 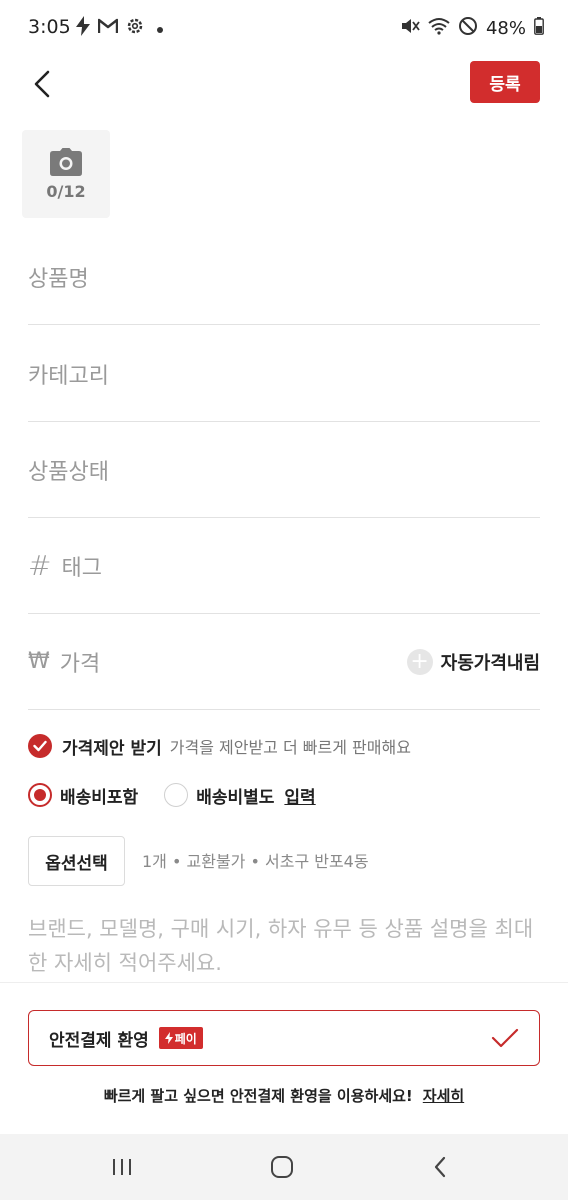 What do you see at coordinates (66, 191) in the screenshot?
I see `photo-count: 0/12` at bounding box center [66, 191].